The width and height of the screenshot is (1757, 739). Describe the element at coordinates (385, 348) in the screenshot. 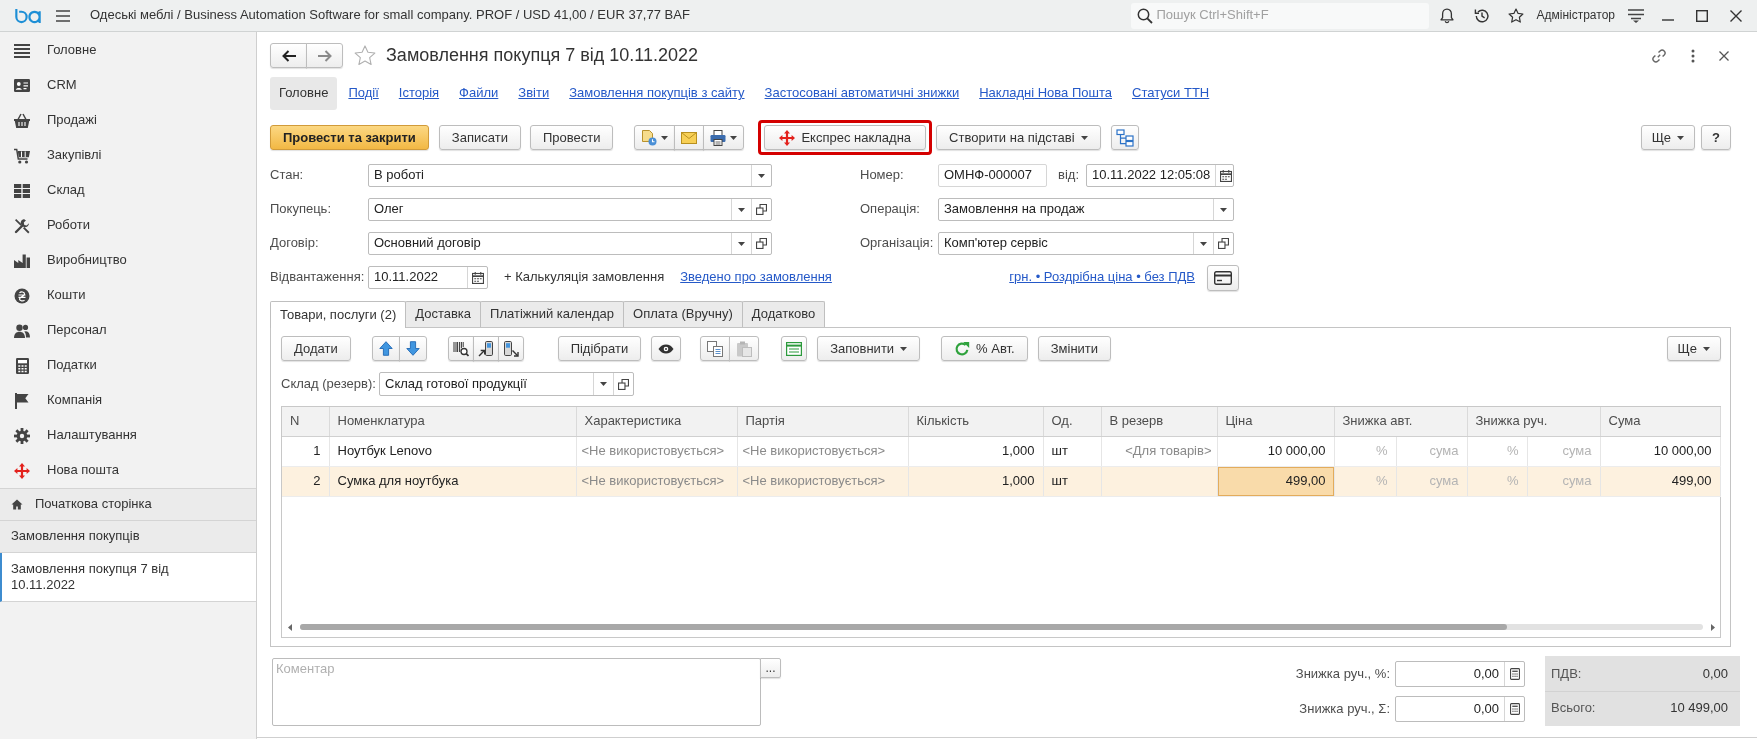

I see `move-up-button` at that location.